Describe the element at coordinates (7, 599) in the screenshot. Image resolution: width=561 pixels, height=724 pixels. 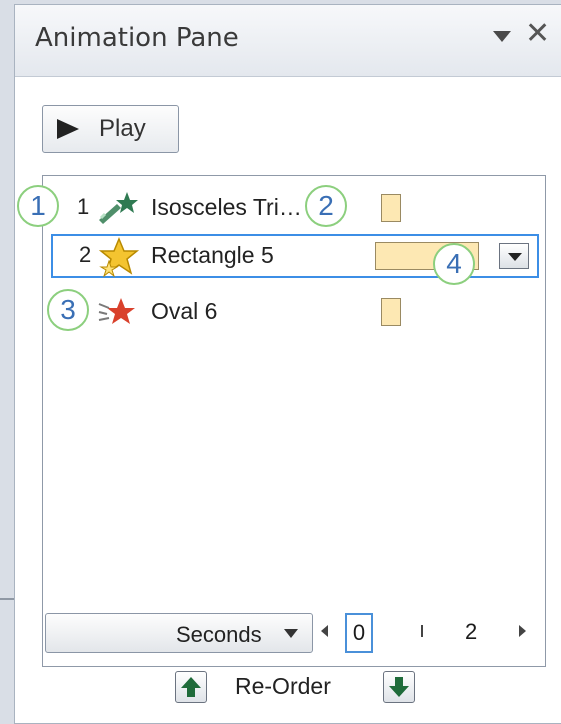
I see `panel-divider` at that location.